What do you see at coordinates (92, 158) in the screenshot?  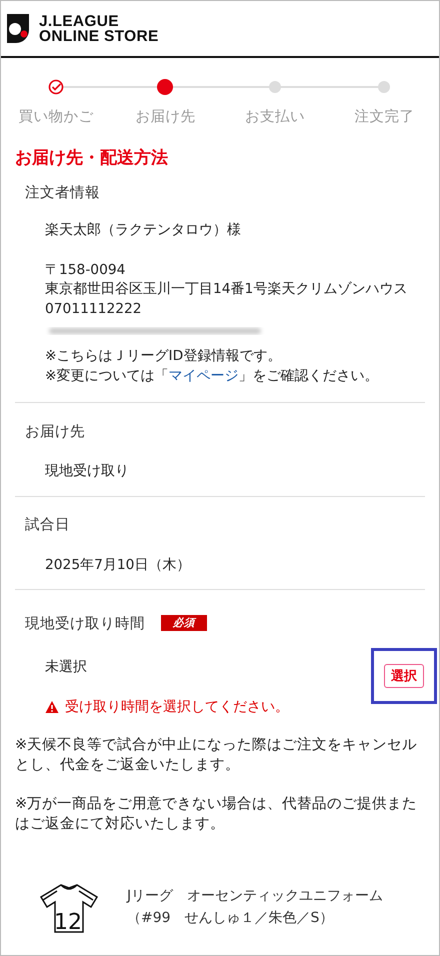 I see `page-title: お届け先・配送方法` at bounding box center [92, 158].